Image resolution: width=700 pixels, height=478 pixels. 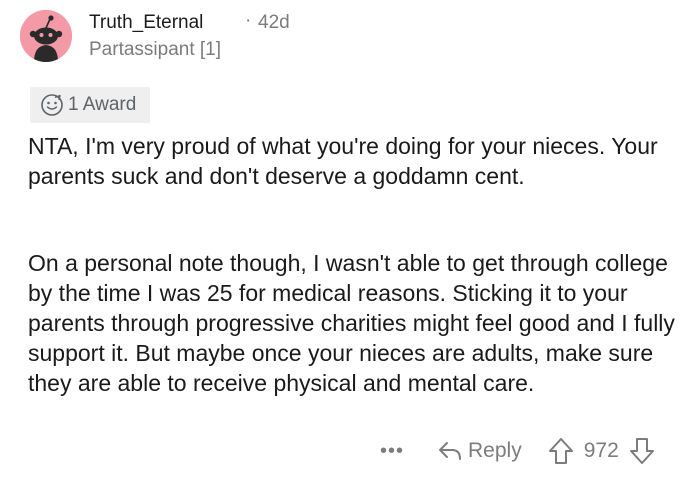 I want to click on upvote-arrow-icon, so click(x=561, y=451).